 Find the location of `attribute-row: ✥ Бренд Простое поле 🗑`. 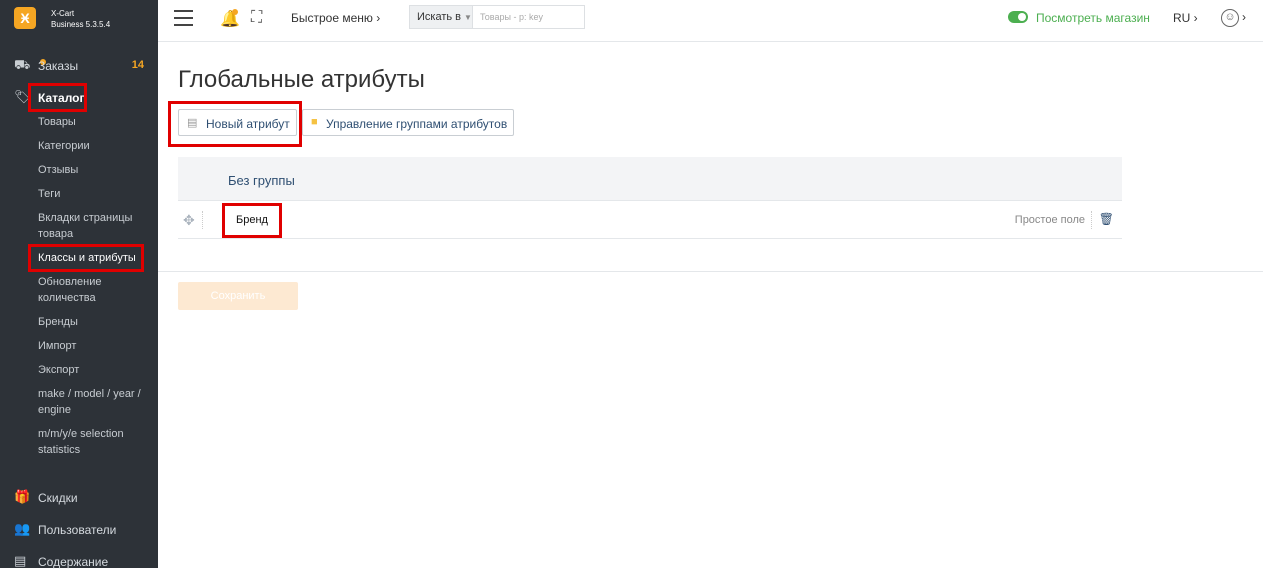

attribute-row: ✥ Бренд Простое поле 🗑 is located at coordinates (650, 220).